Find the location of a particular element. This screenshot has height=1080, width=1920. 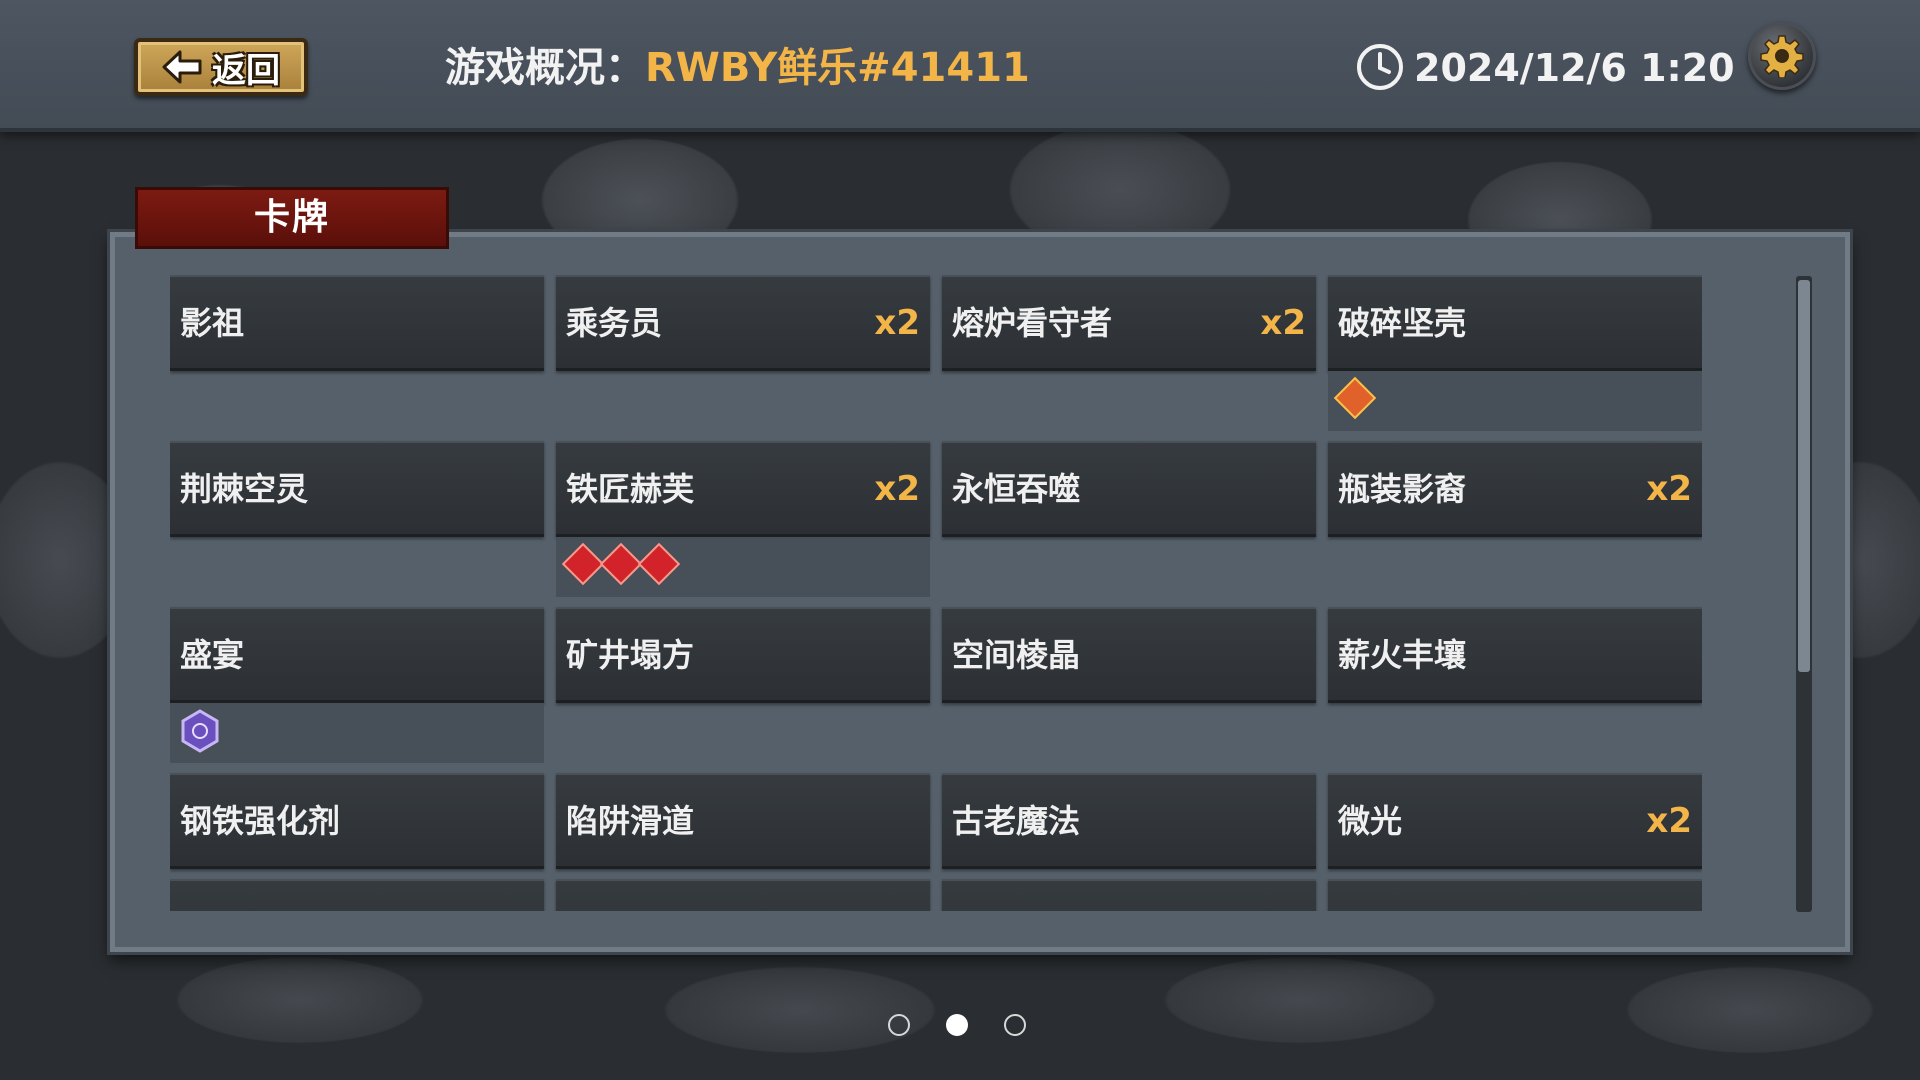

tab-cards: 卡牌 is located at coordinates (292, 218).